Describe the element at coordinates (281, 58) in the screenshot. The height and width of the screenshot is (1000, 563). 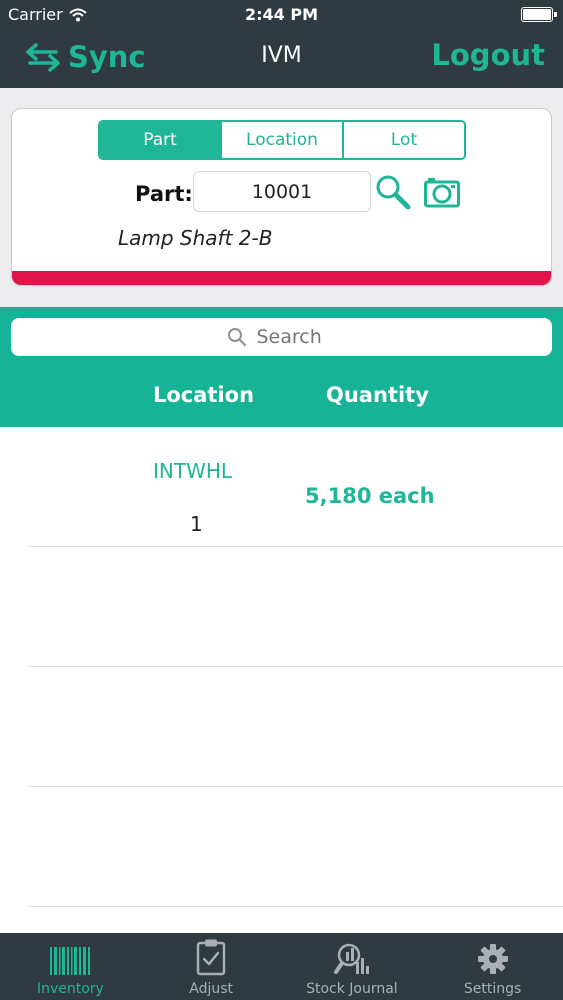
I see `nav-bar: Sync IVM Logout` at that location.